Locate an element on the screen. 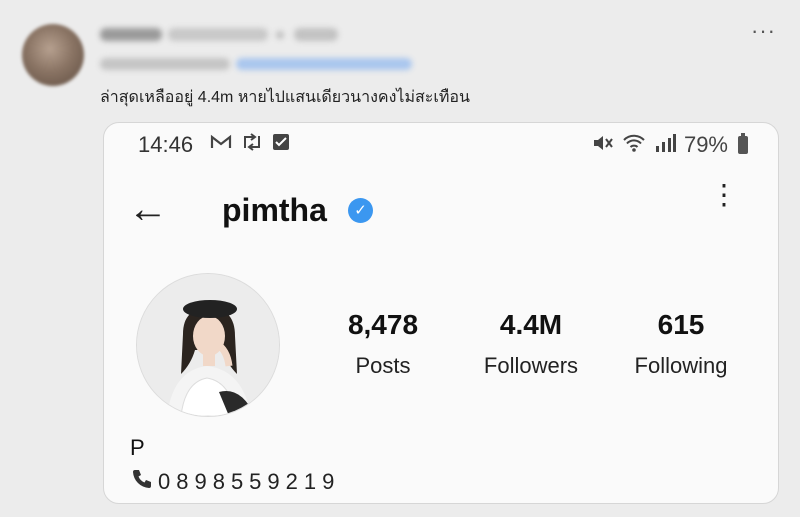 This screenshot has width=800, height=517. profile-picture is located at coordinates (208, 345).